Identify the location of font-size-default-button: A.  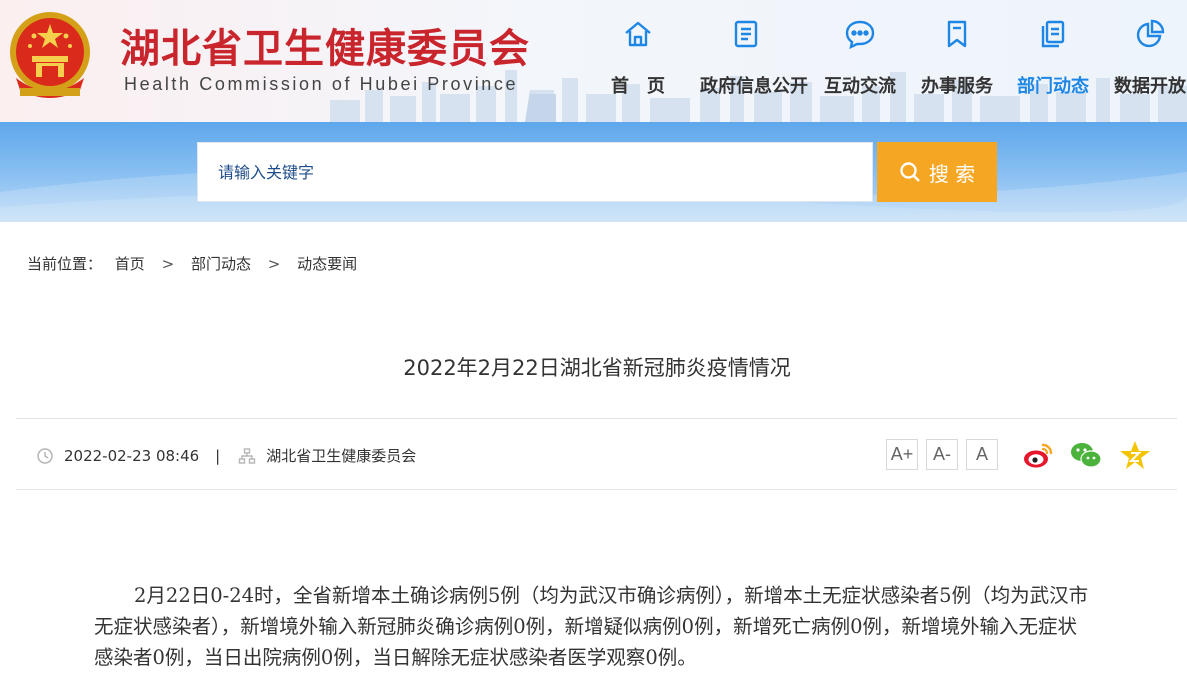
(982, 454).